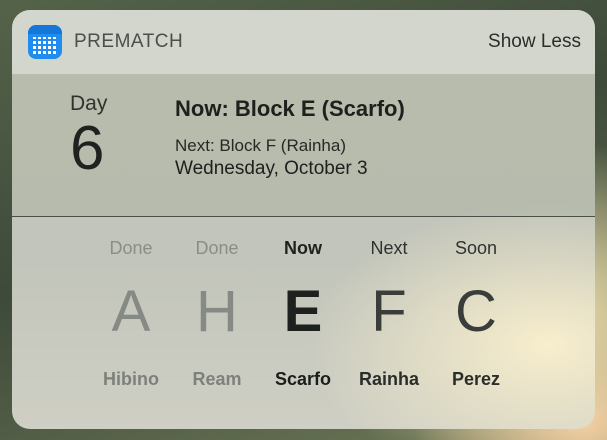 The height and width of the screenshot is (440, 607). I want to click on block-teacher: Scarfo, so click(303, 379).